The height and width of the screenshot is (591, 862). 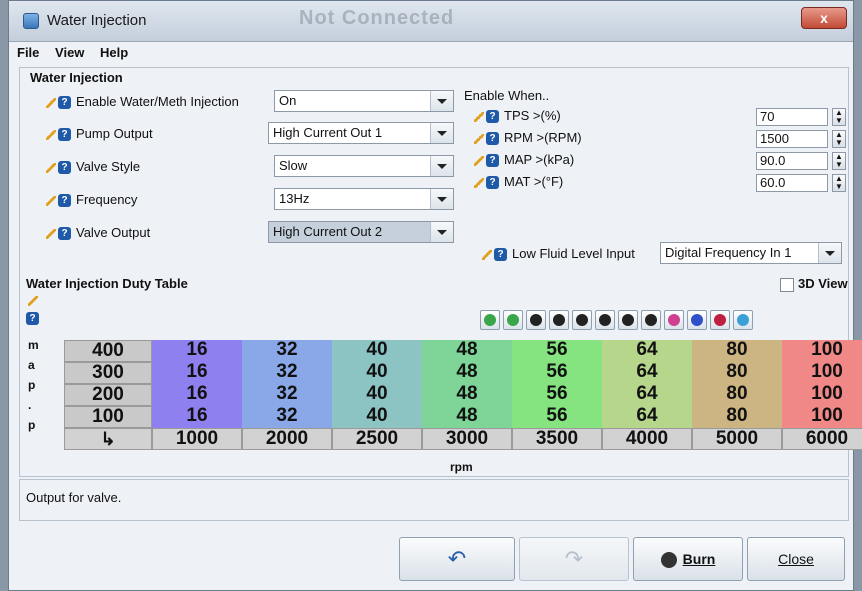 I want to click on row-header: 300, so click(x=108, y=373).